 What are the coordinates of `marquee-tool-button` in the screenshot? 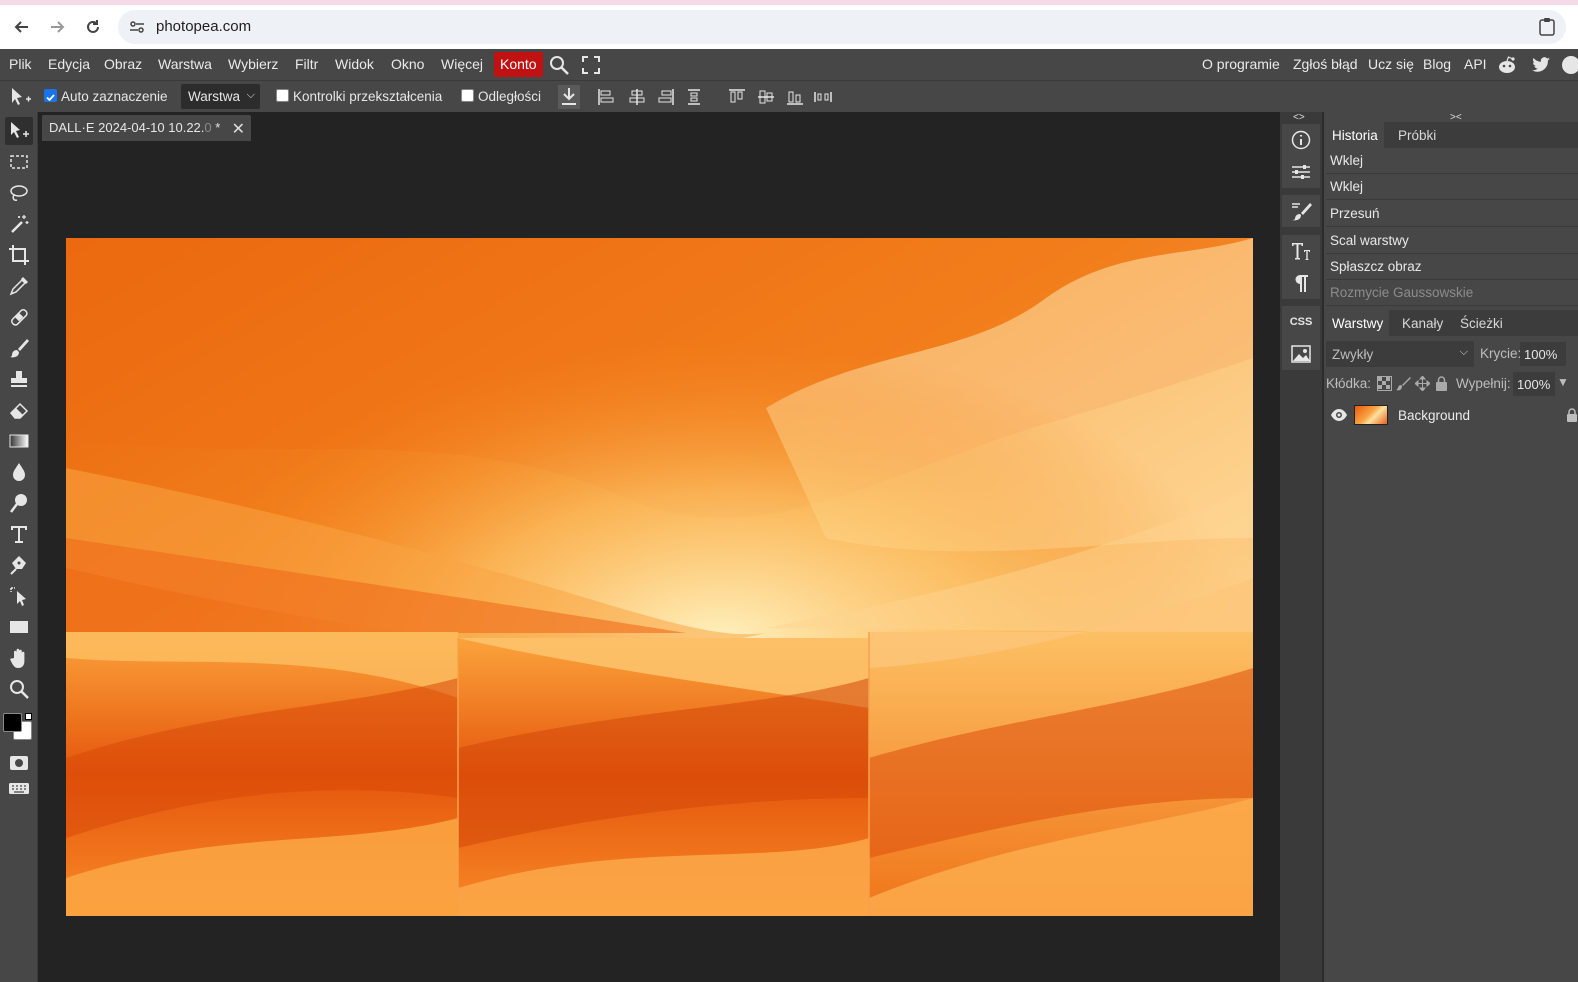 It's located at (19, 162).